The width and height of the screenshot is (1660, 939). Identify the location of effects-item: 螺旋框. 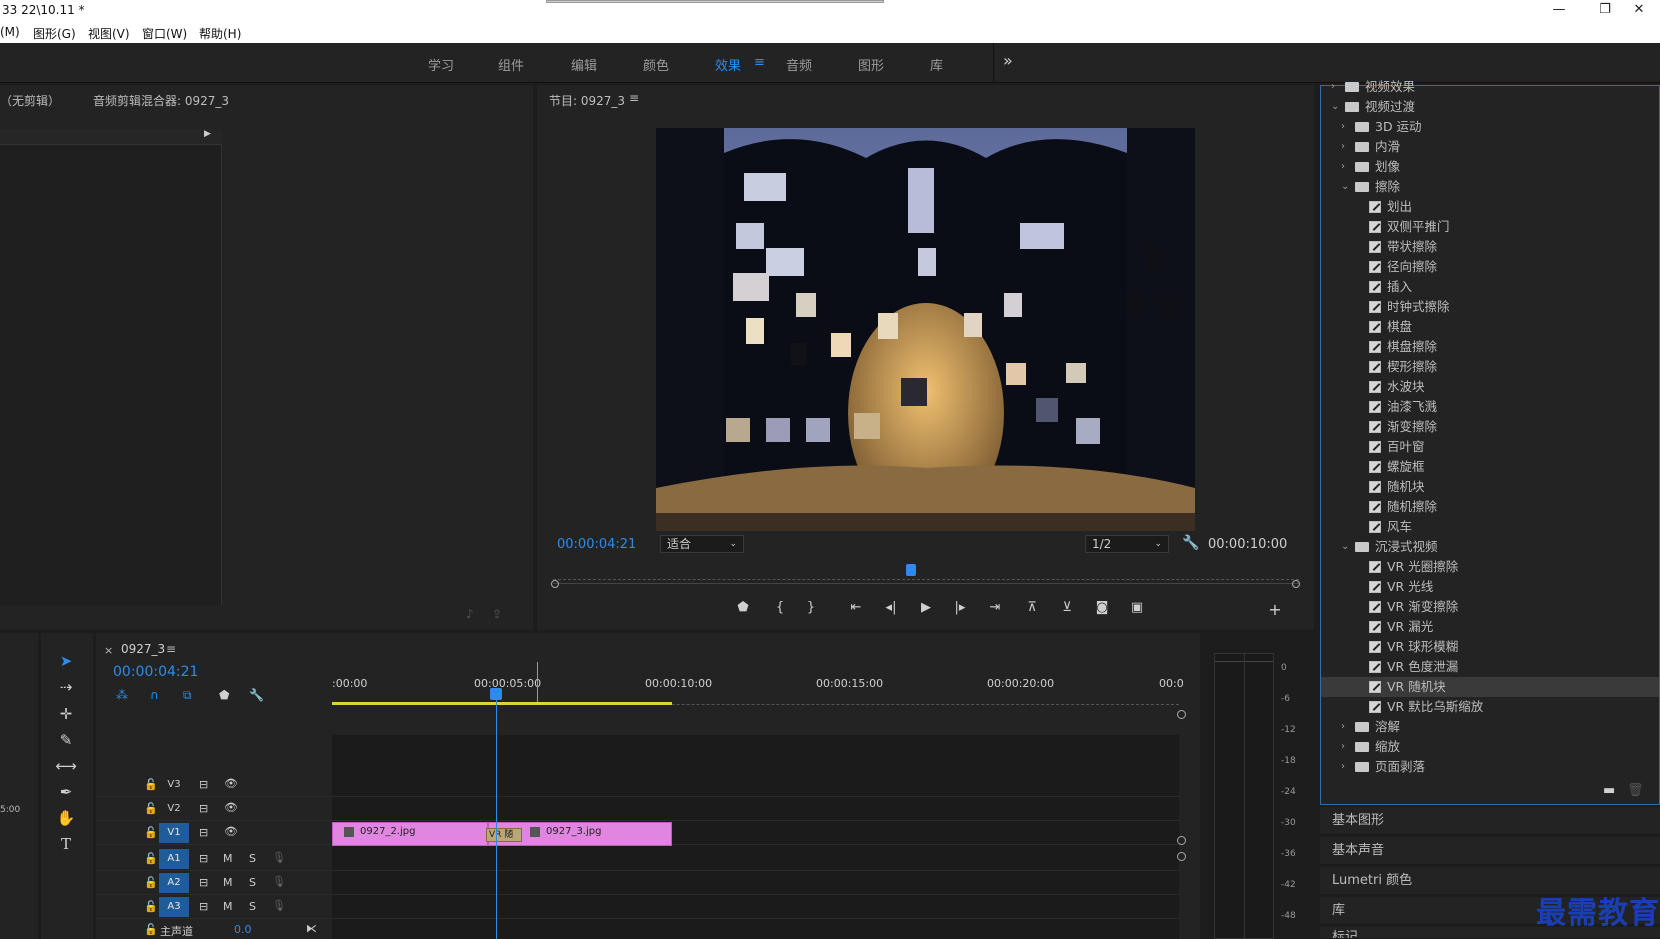
(1490, 467).